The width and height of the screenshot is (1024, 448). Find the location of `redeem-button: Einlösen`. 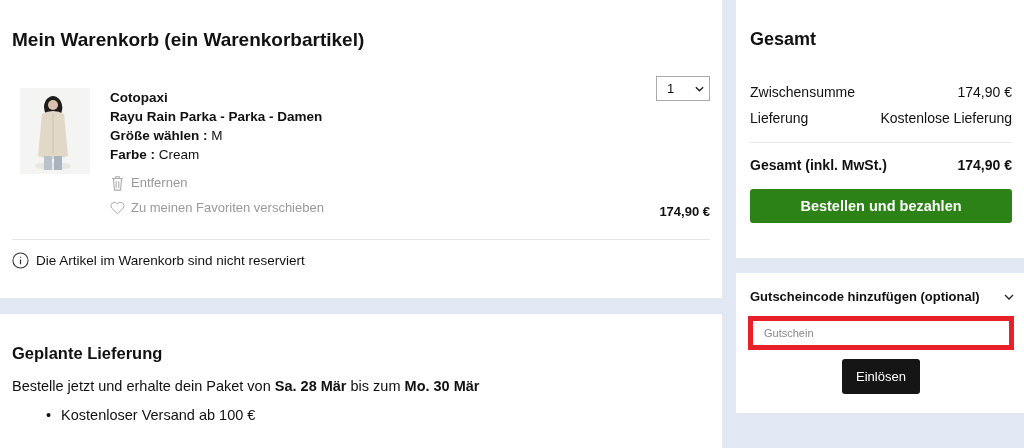

redeem-button: Einlösen is located at coordinates (881, 376).